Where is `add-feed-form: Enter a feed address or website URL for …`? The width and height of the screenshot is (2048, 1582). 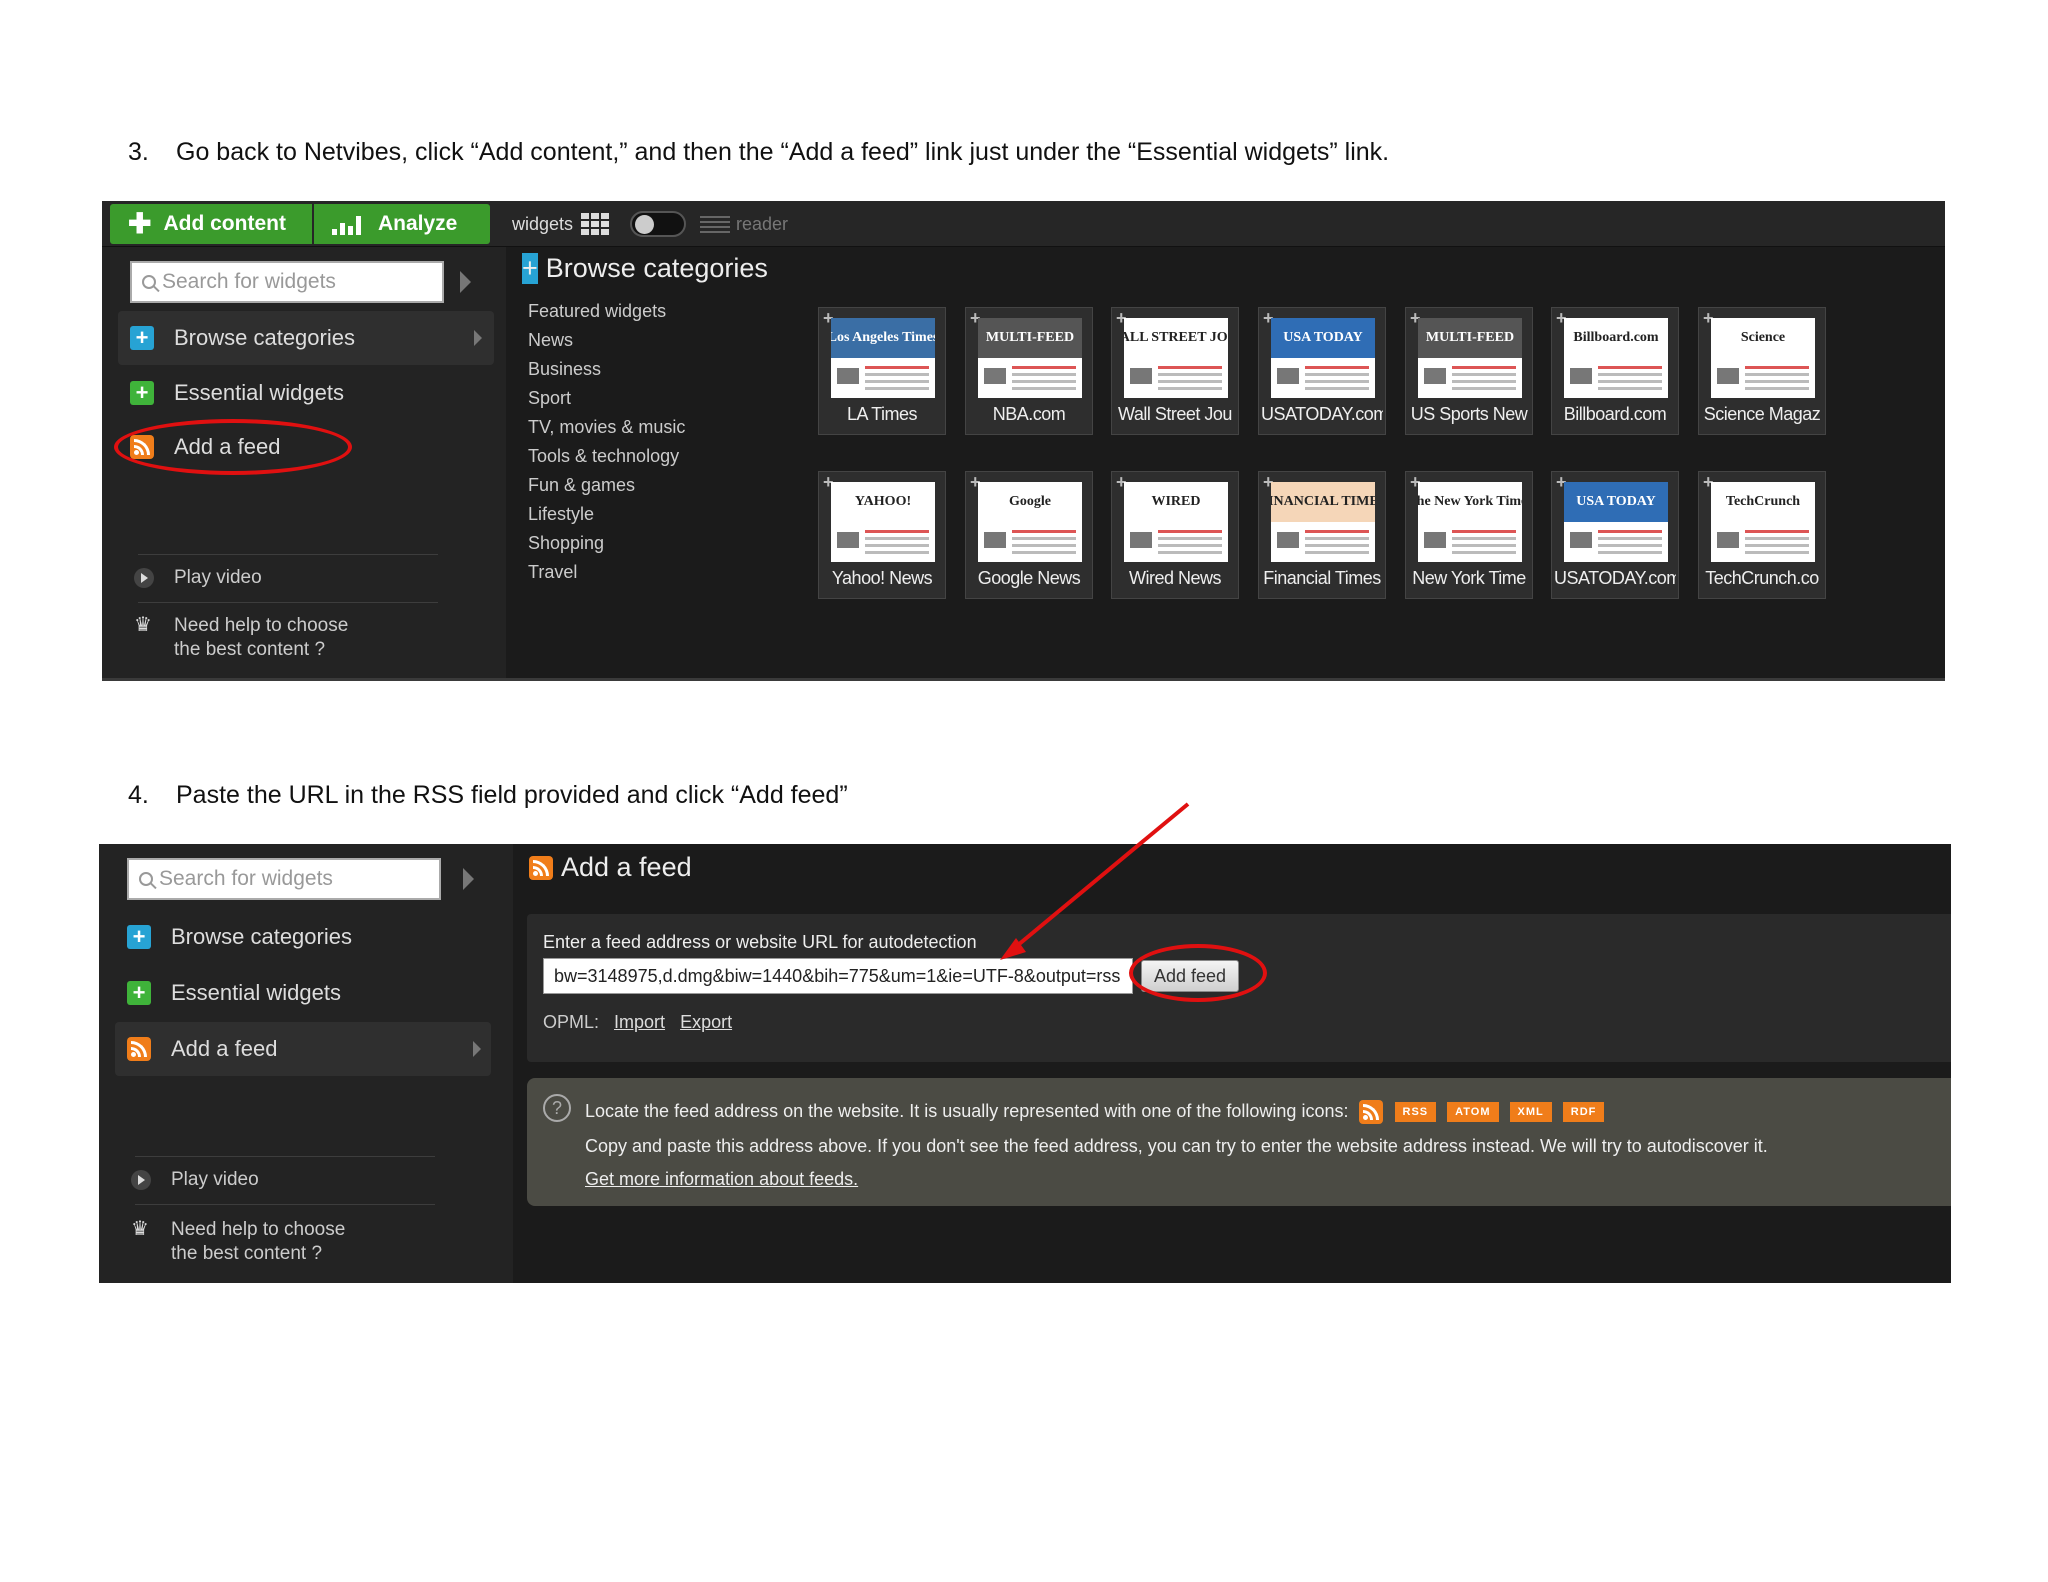
add-feed-form: Enter a feed address or website URL for … is located at coordinates (1239, 988).